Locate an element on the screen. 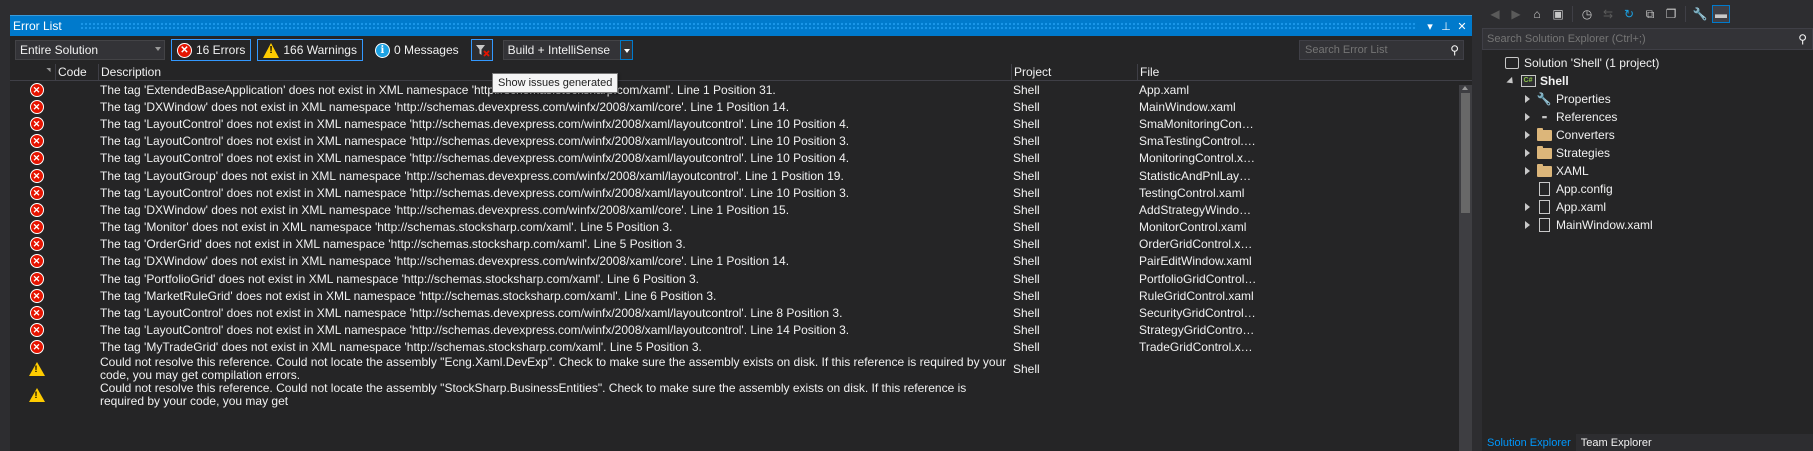  tree-item: Strategies is located at coordinates (1647, 153).